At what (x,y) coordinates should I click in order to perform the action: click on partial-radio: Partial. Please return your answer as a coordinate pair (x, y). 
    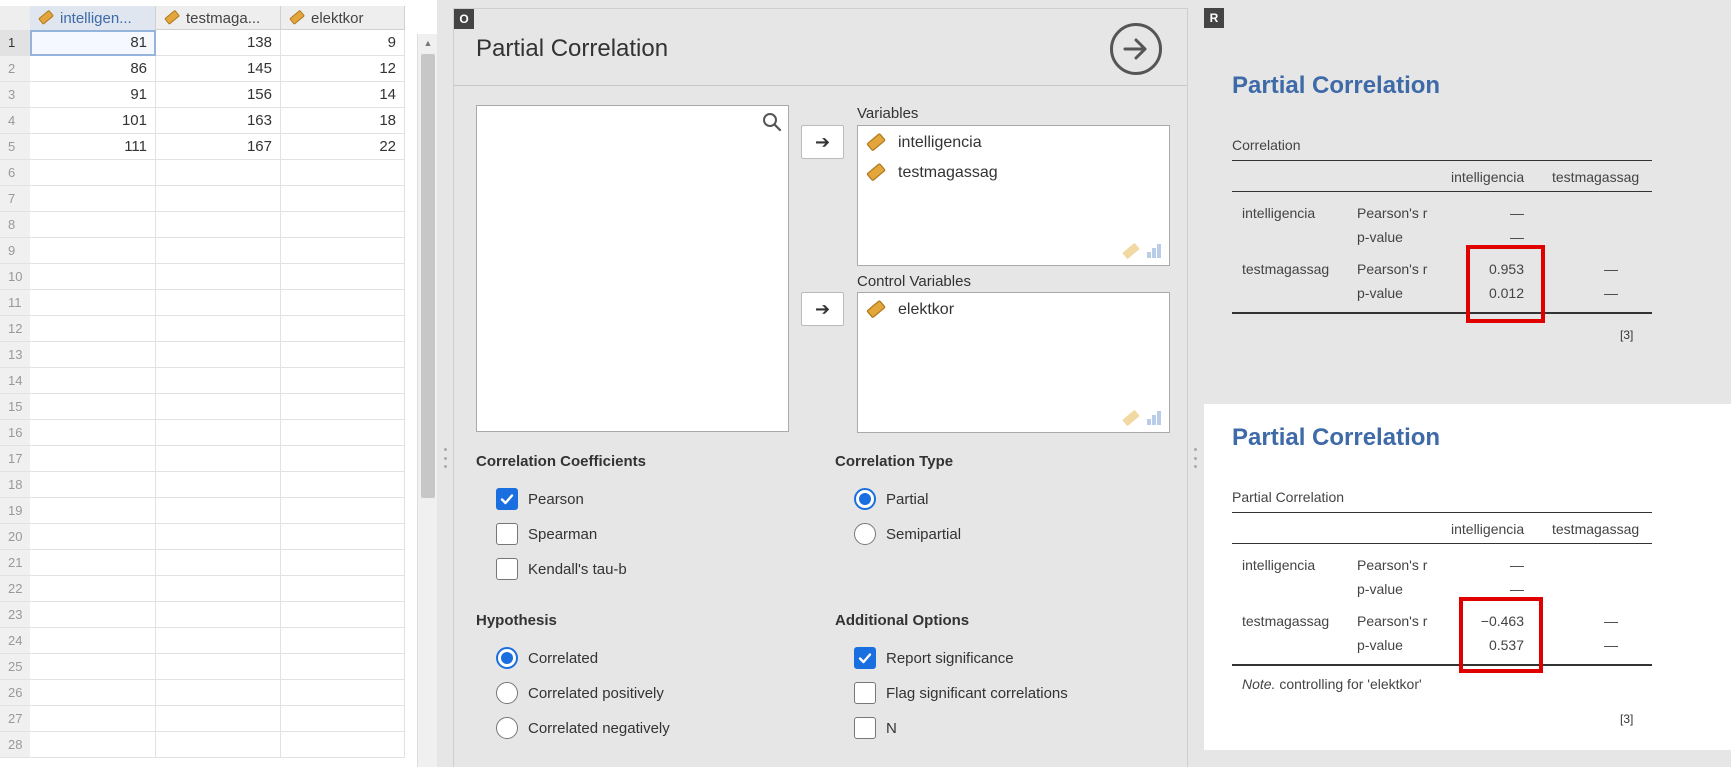
    Looking at the image, I should click on (891, 499).